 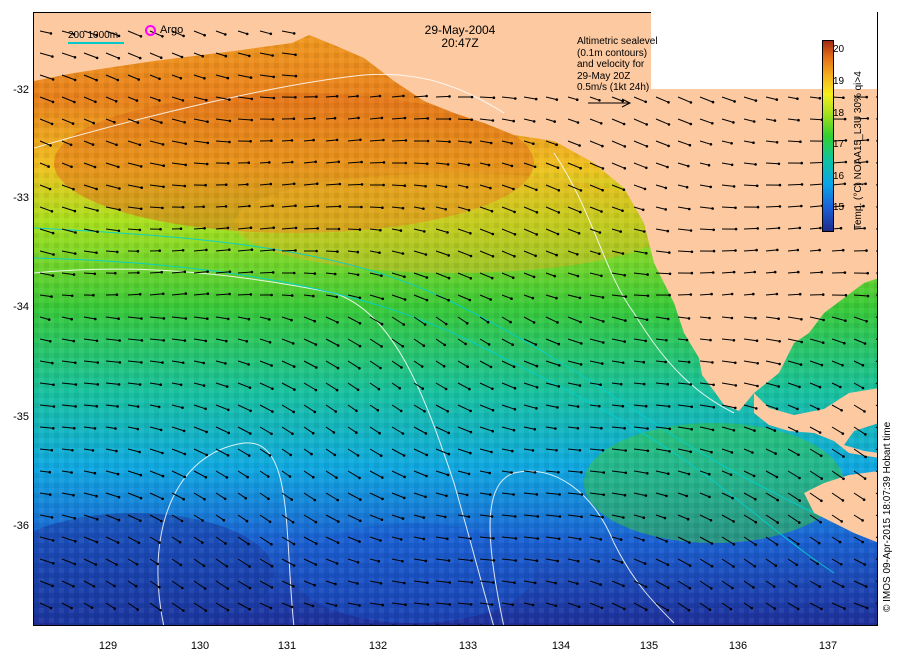 I want to click on map-title: 29-May-2004 20:47Z, so click(x=460, y=37).